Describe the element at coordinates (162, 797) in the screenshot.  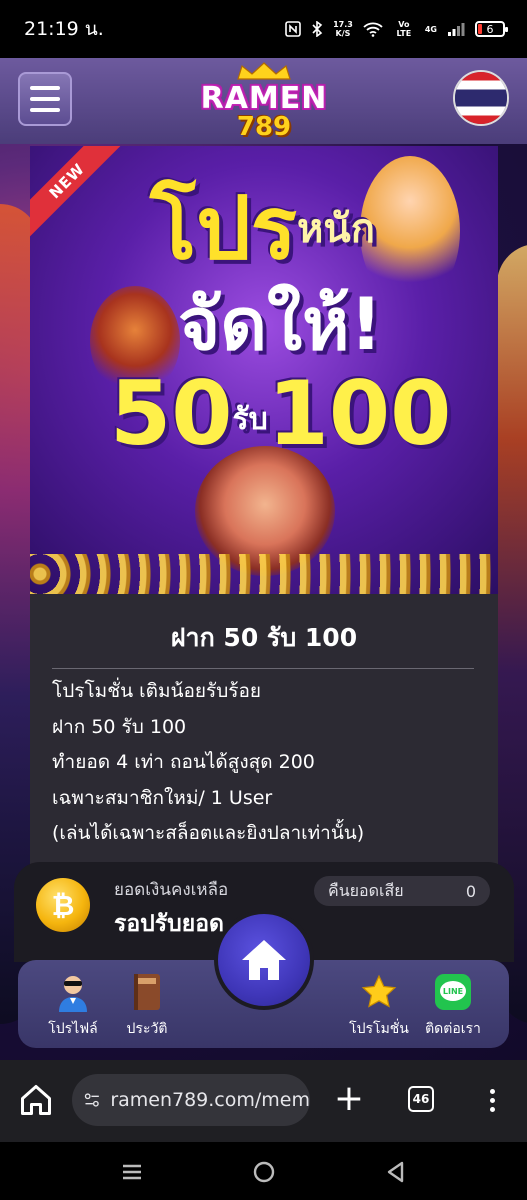
I see `promo-line: เฉพาะสมาชิกใหม่/ 1 User` at that location.